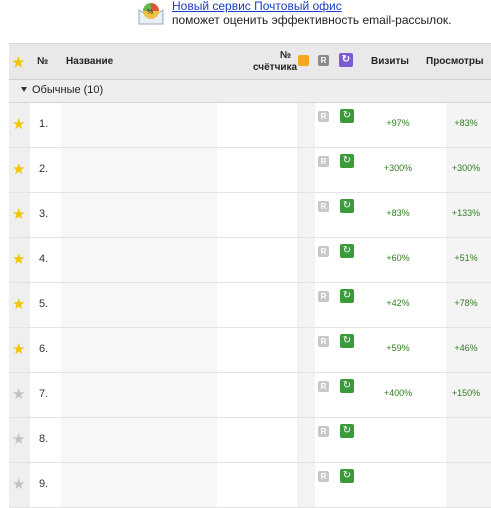 This screenshot has width=491, height=508. I want to click on row-number: 6., so click(44, 349).